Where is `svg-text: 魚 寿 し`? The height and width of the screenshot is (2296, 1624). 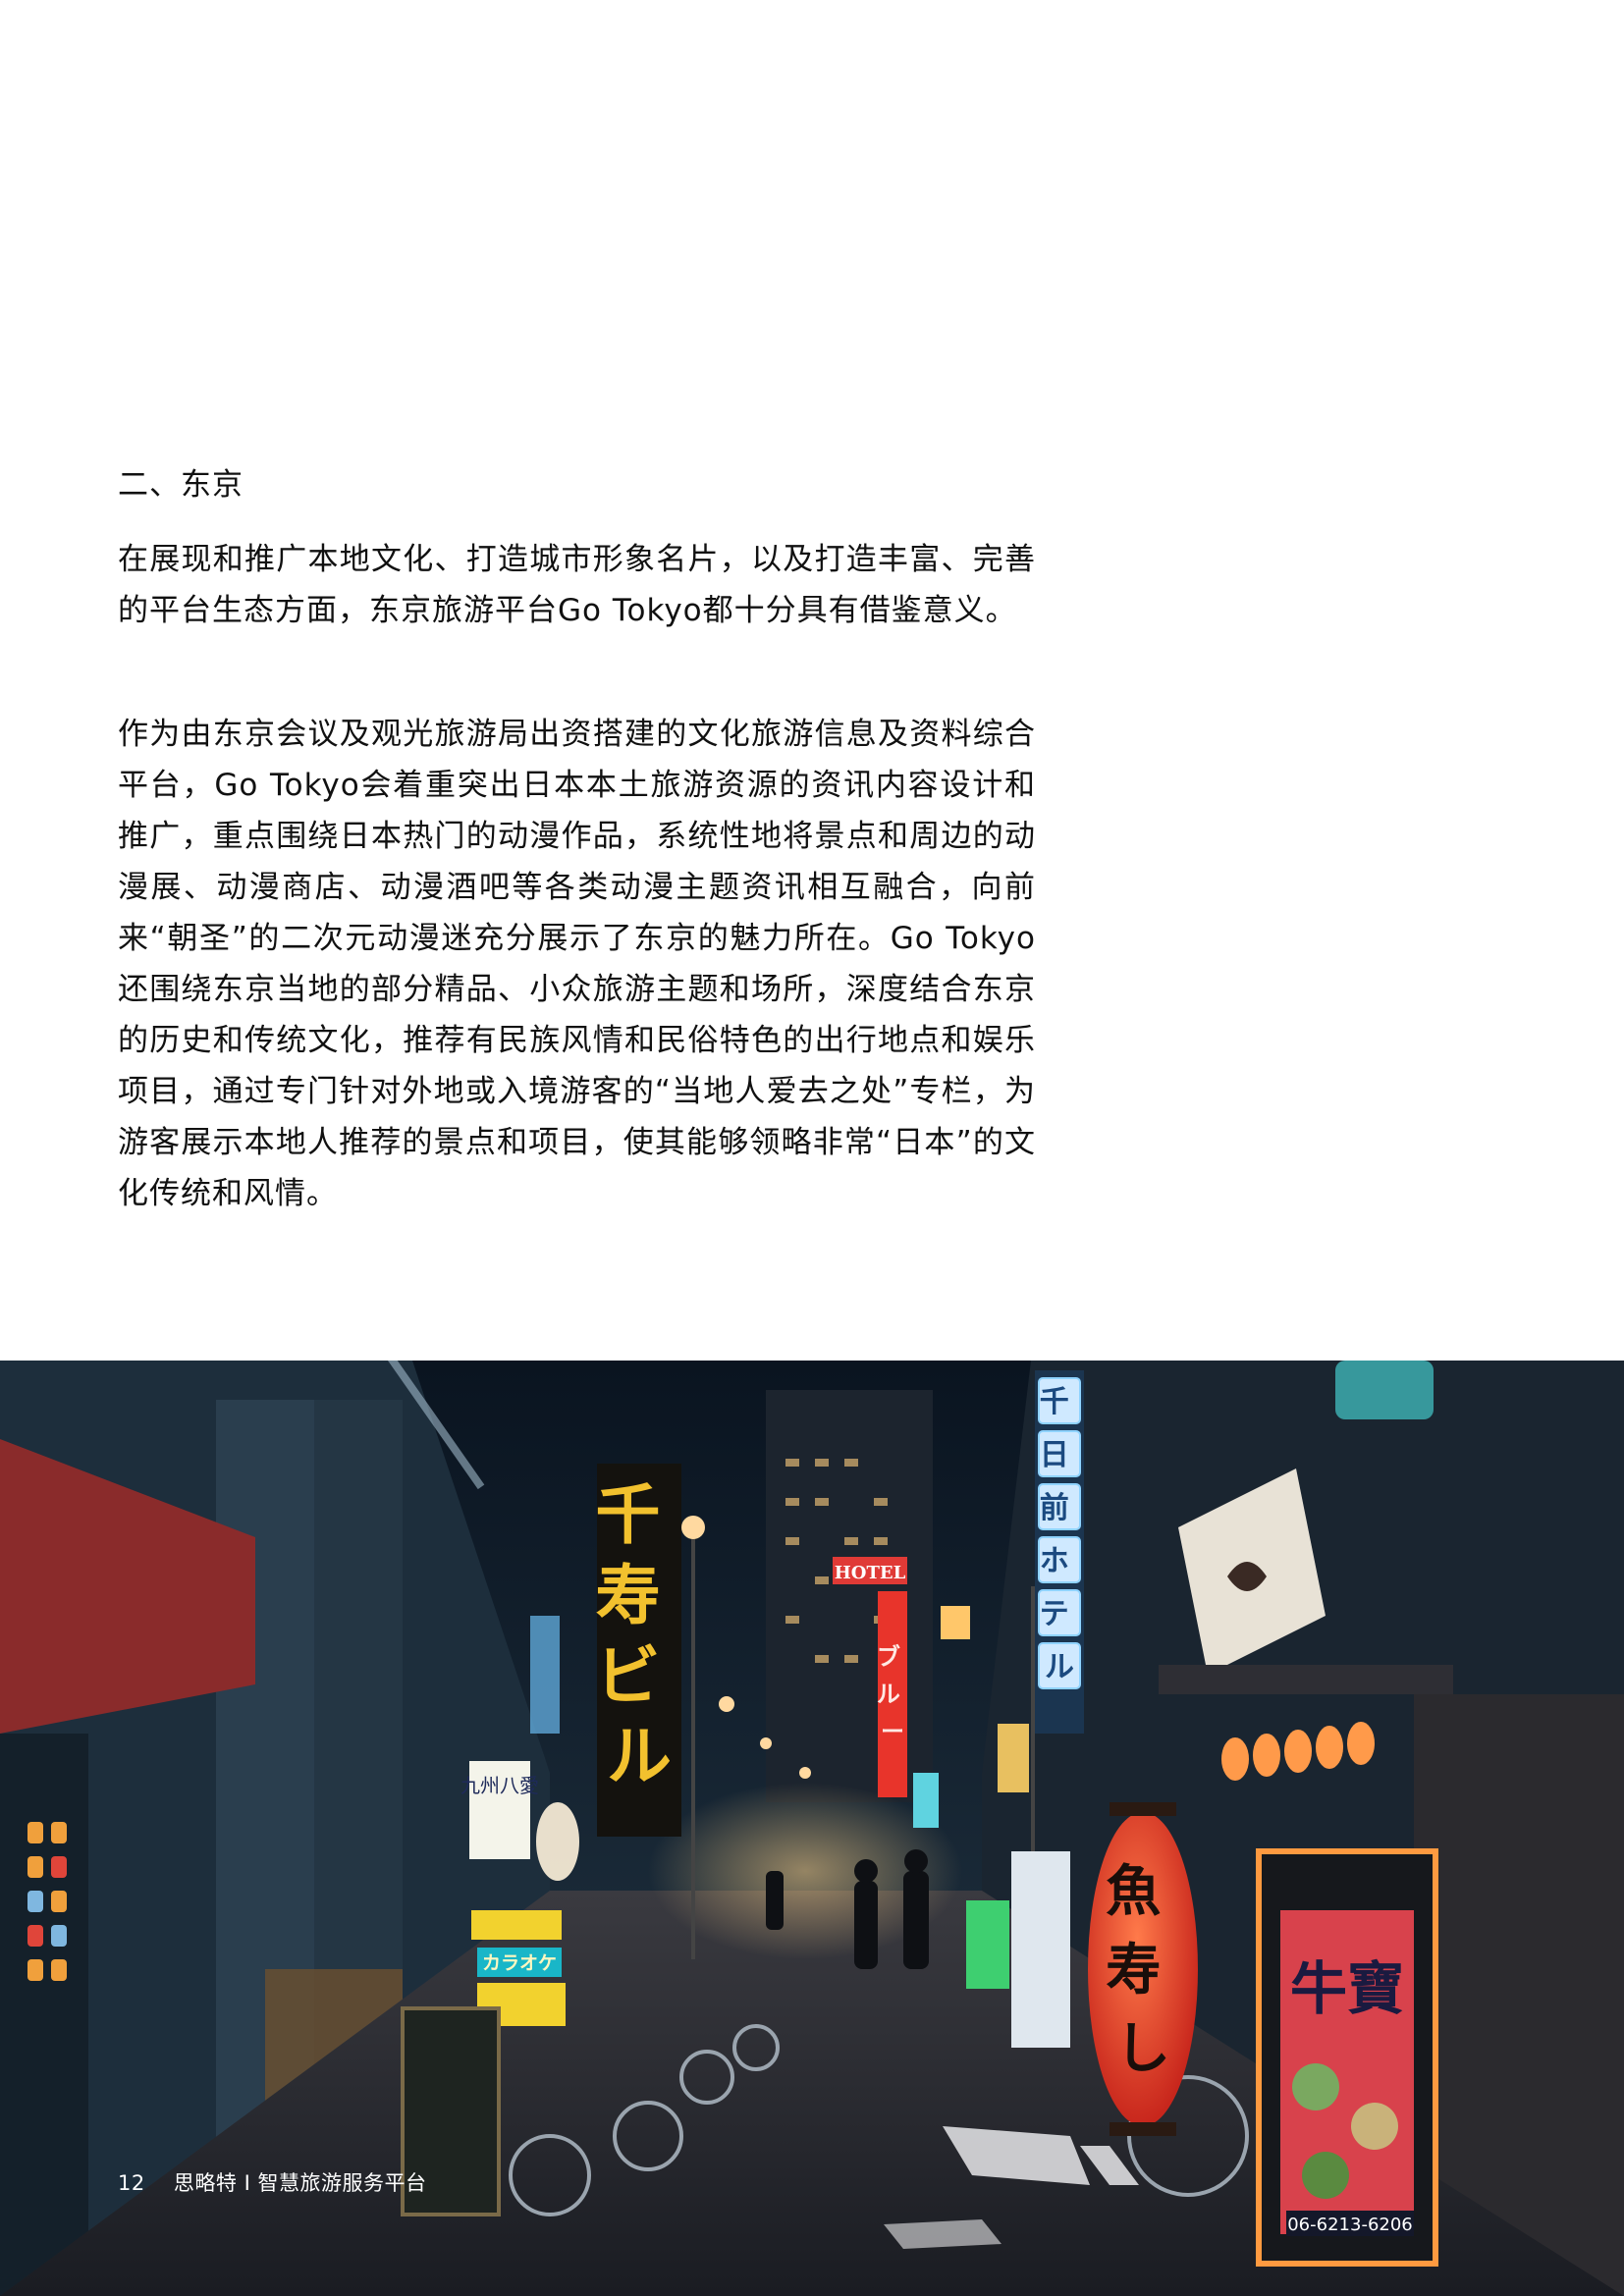 svg-text: 魚 寿 し is located at coordinates (1143, 1970).